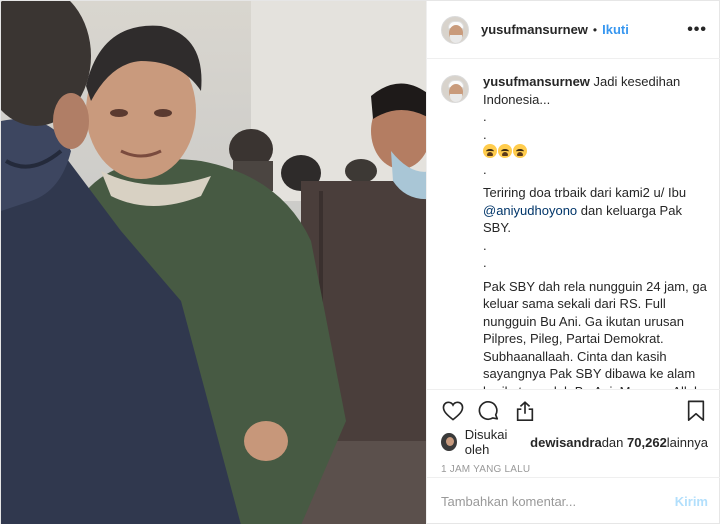 The height and width of the screenshot is (524, 720). I want to click on post-comment-button: Kirim, so click(691, 501).